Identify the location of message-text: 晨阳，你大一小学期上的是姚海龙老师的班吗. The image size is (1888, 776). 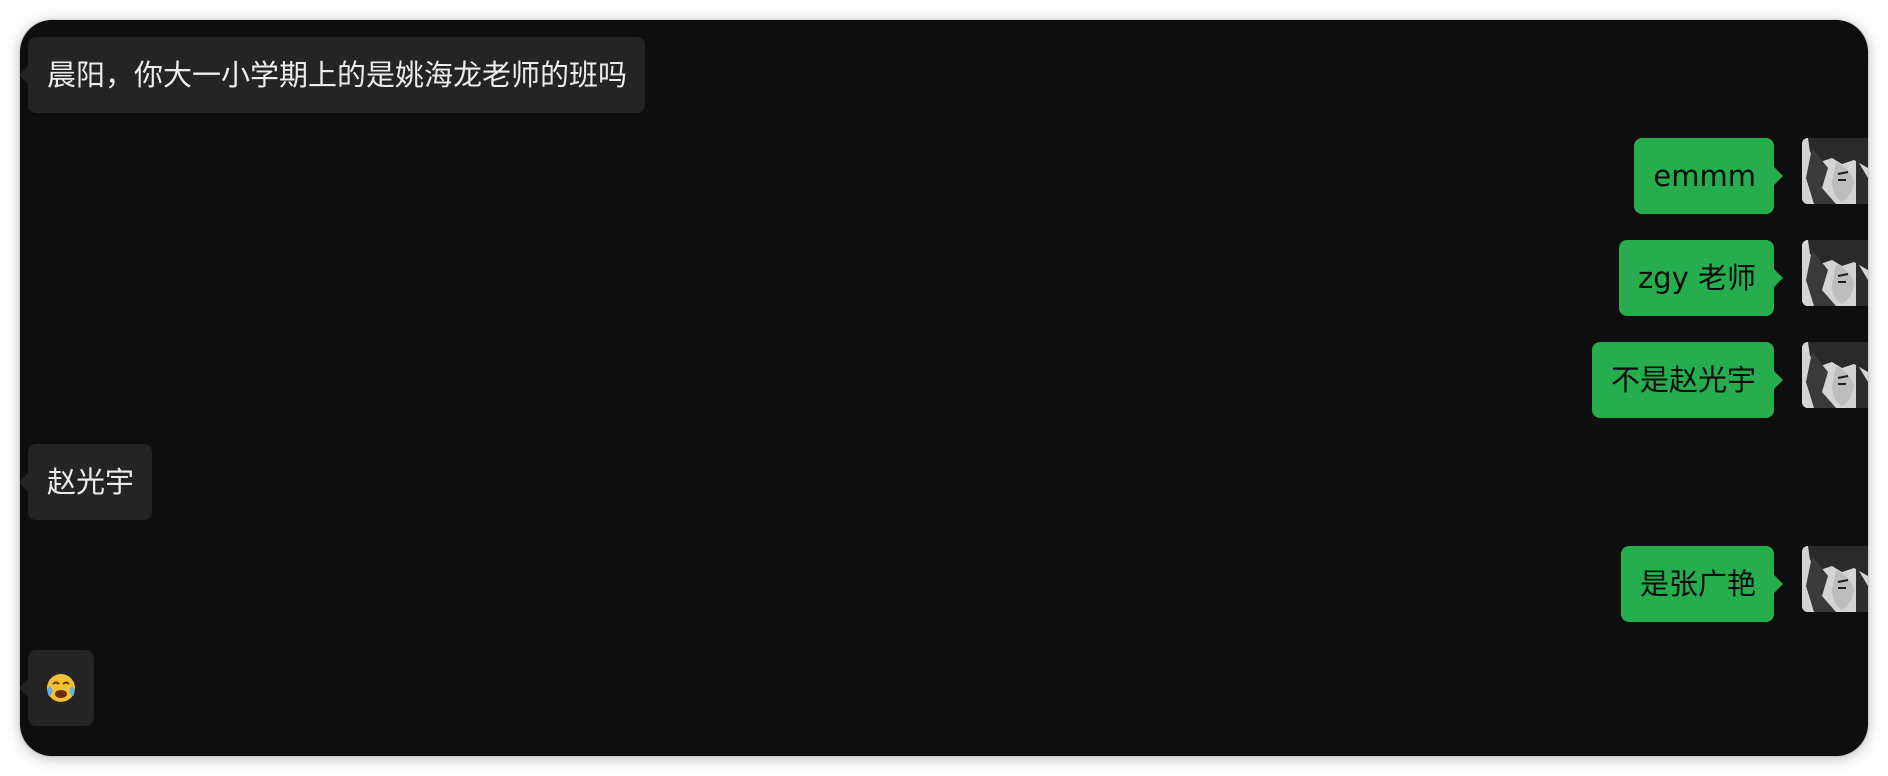
(337, 75).